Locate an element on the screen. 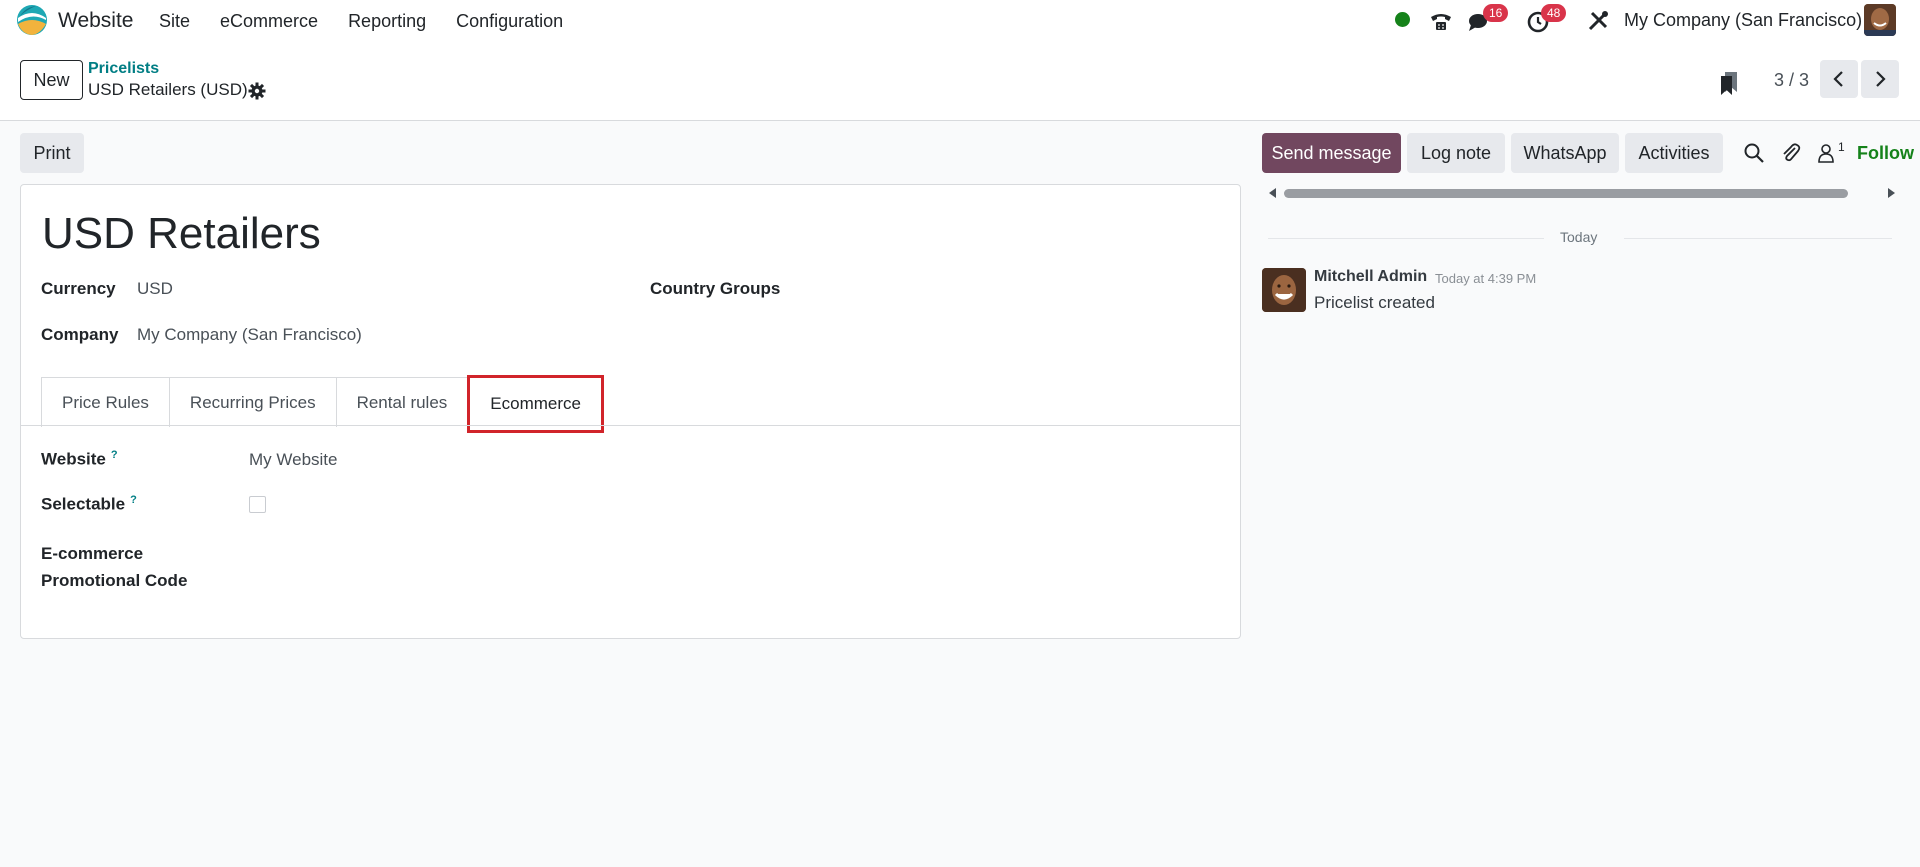 The image size is (1920, 867). chevron-right-icon is located at coordinates (1881, 79).